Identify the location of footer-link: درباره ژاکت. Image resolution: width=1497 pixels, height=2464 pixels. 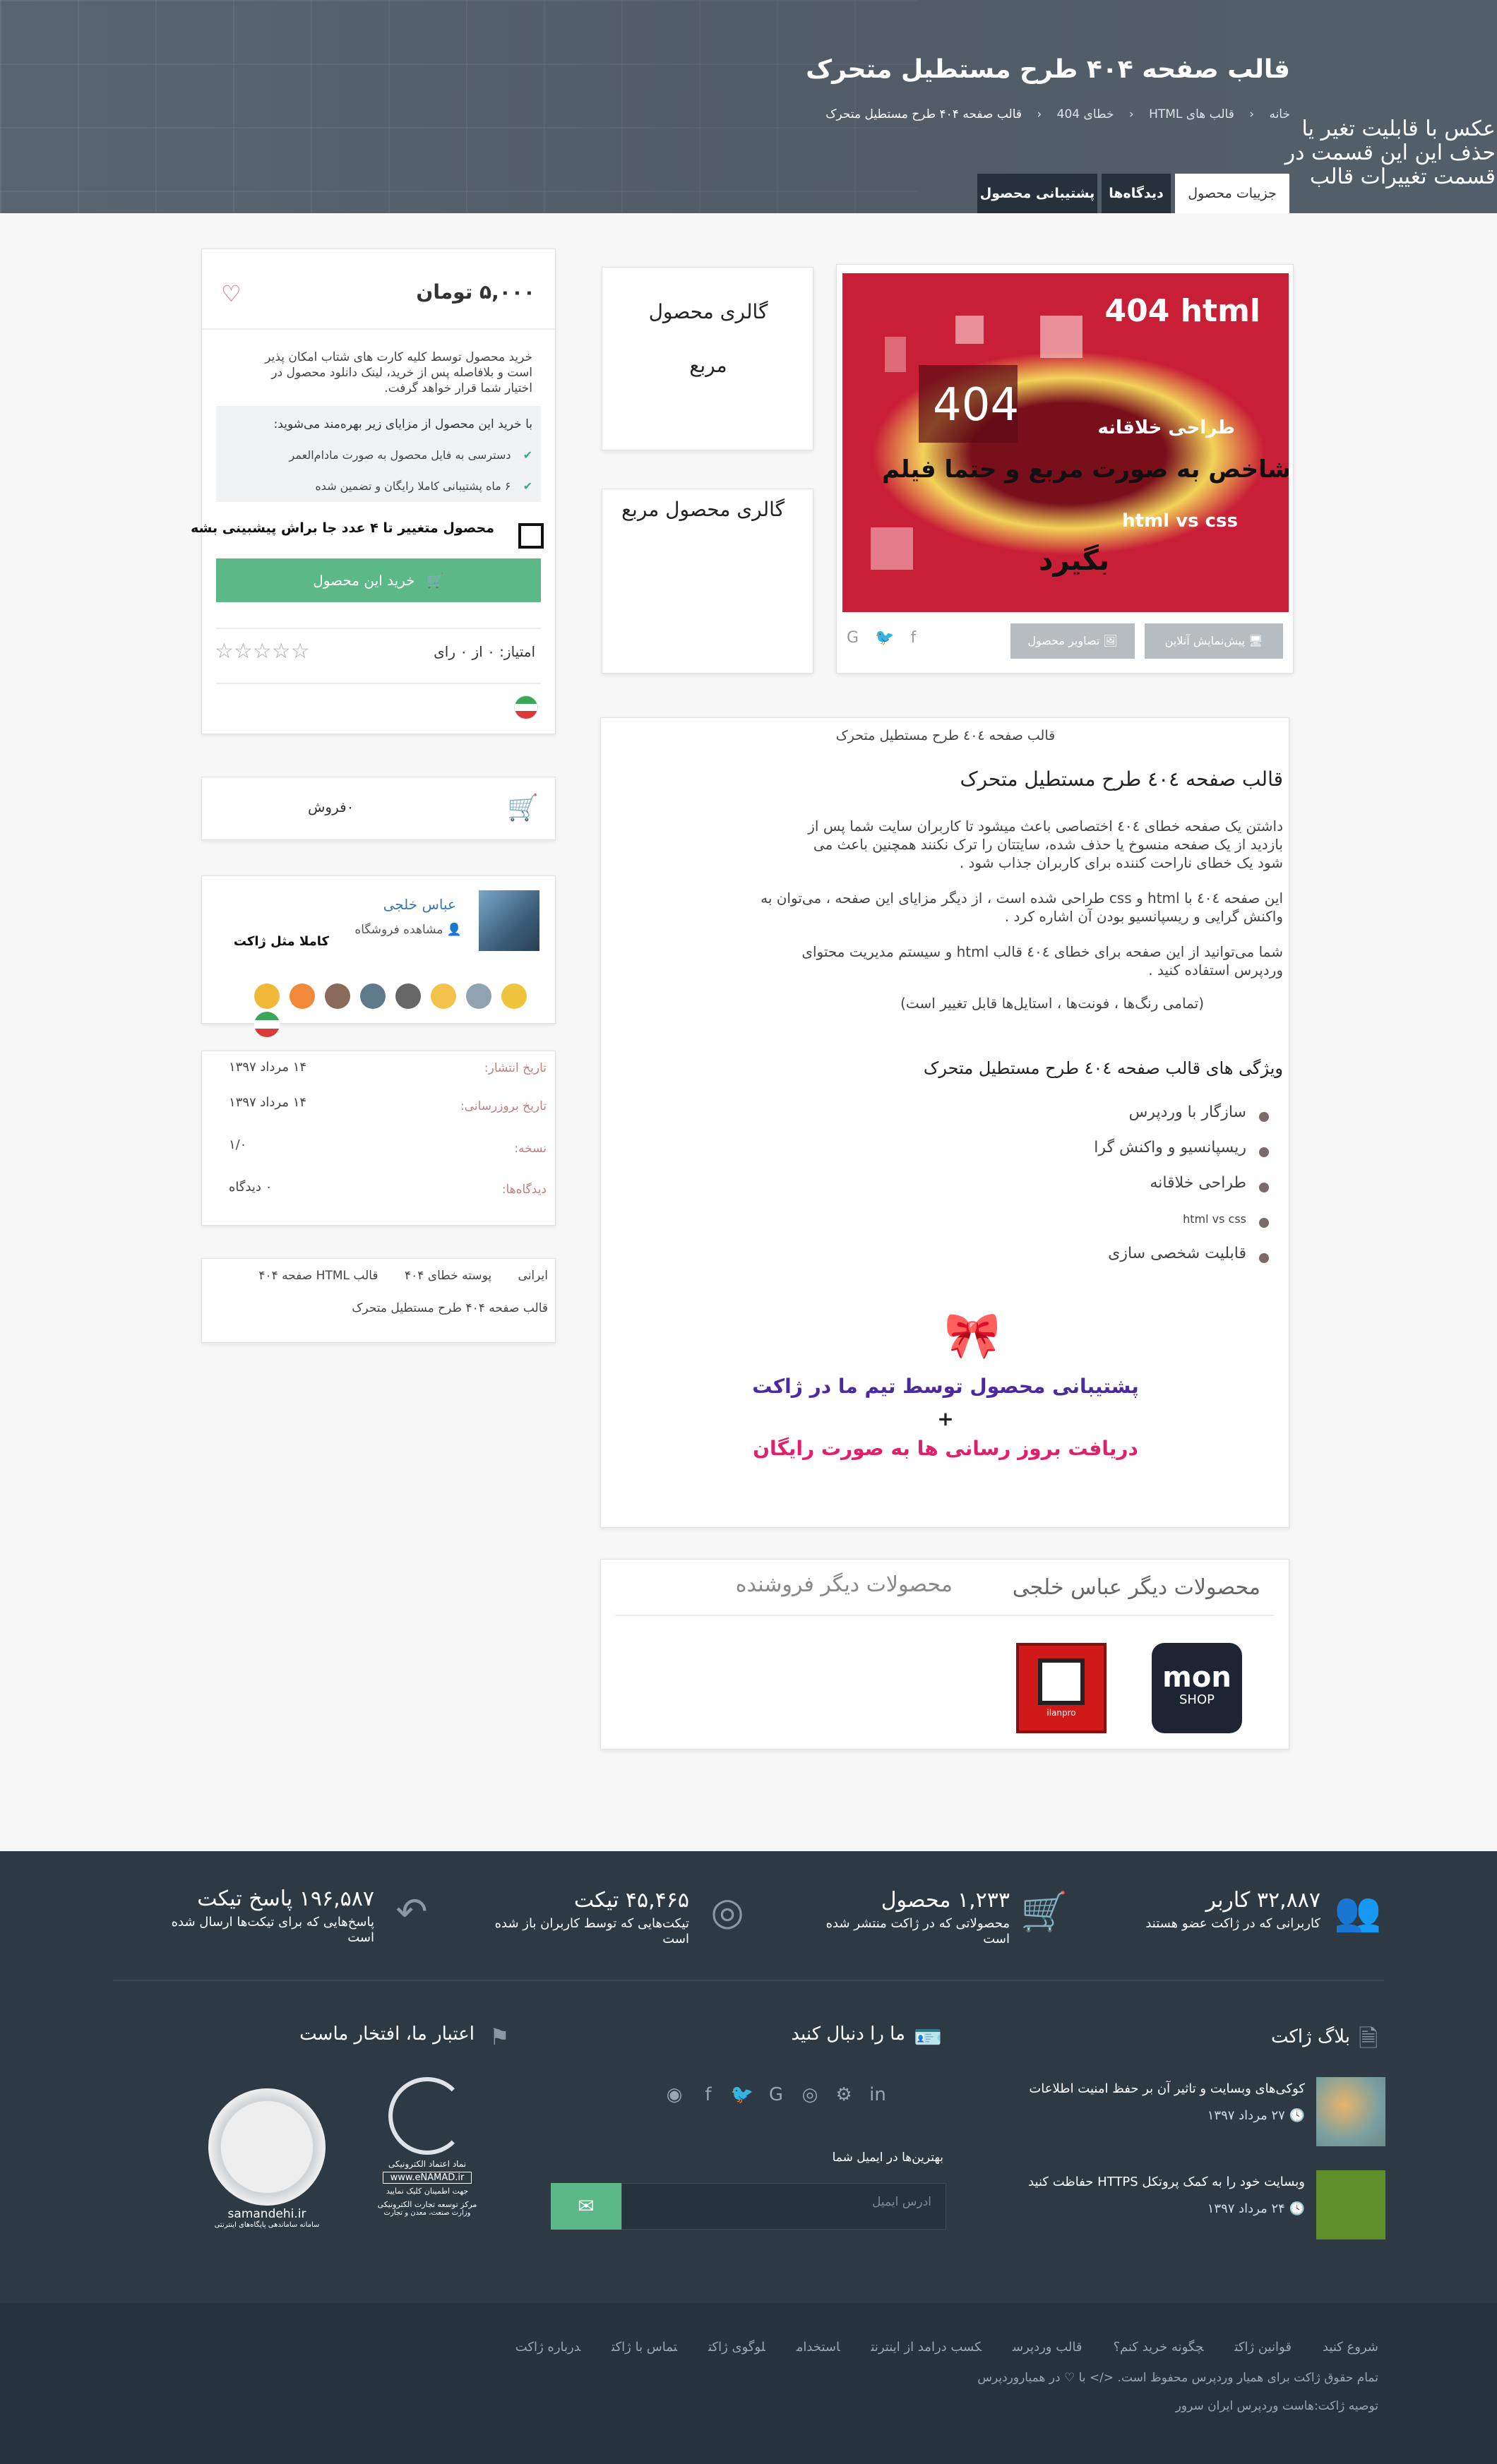
(547, 2347).